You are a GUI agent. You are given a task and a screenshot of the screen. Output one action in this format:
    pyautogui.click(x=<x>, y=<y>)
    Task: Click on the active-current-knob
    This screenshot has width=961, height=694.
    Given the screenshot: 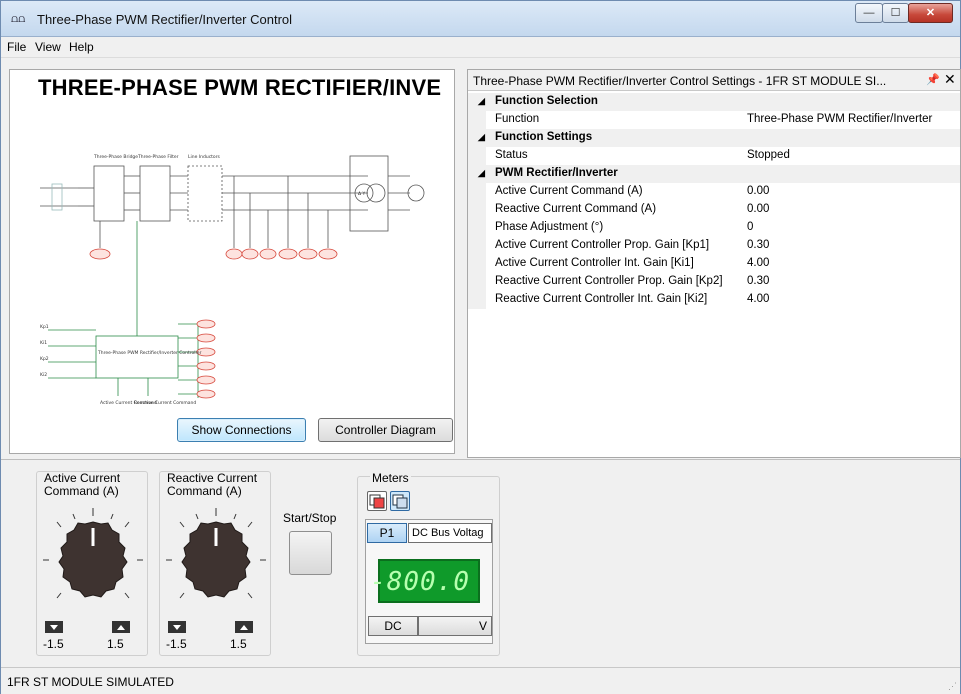 What is the action you would take?
    pyautogui.click(x=93, y=560)
    